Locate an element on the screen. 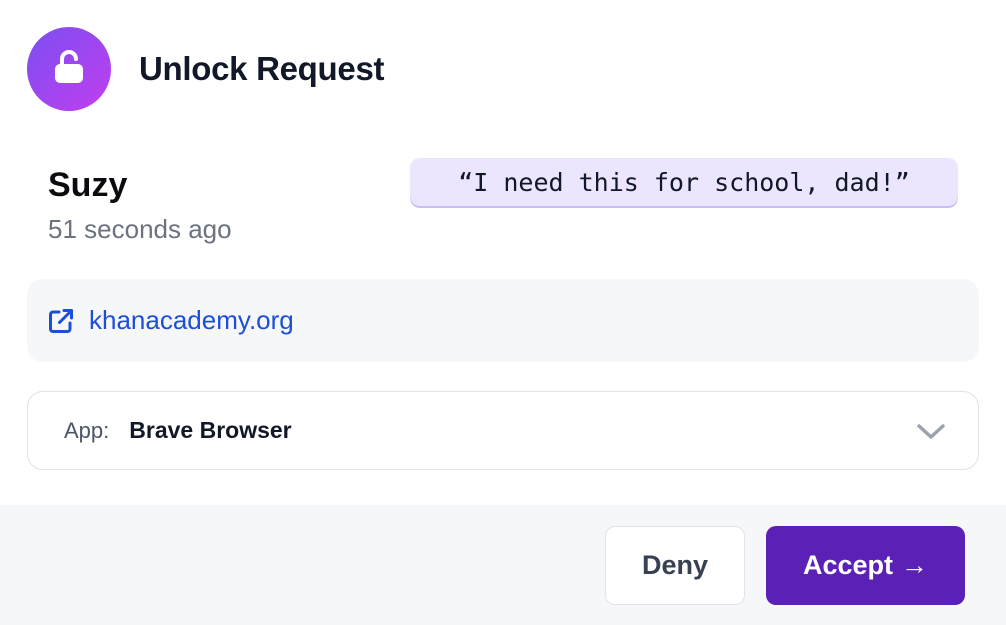  deny-button: Deny is located at coordinates (675, 565).